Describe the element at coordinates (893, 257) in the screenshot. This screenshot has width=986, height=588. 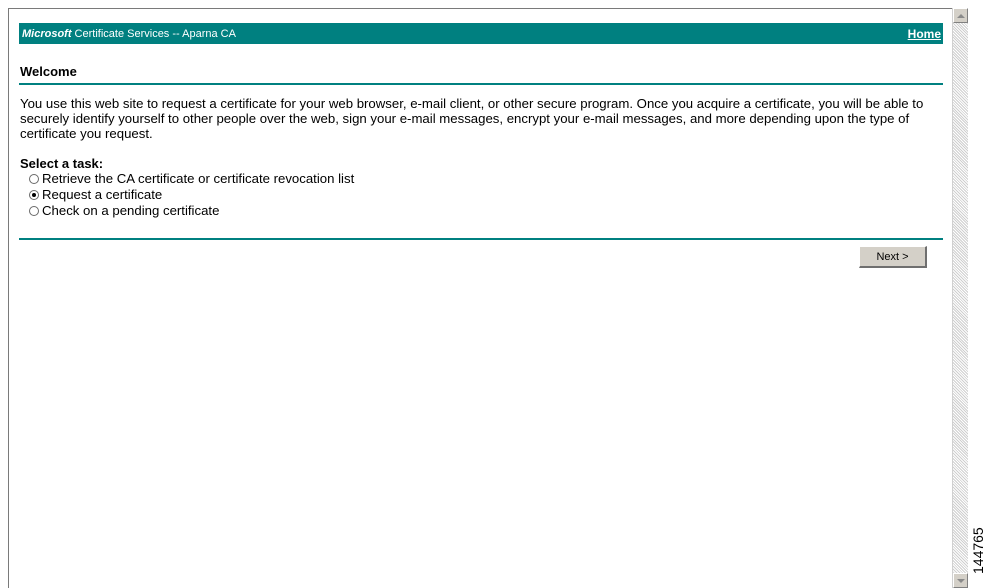
I see `next-button: Next >` at that location.